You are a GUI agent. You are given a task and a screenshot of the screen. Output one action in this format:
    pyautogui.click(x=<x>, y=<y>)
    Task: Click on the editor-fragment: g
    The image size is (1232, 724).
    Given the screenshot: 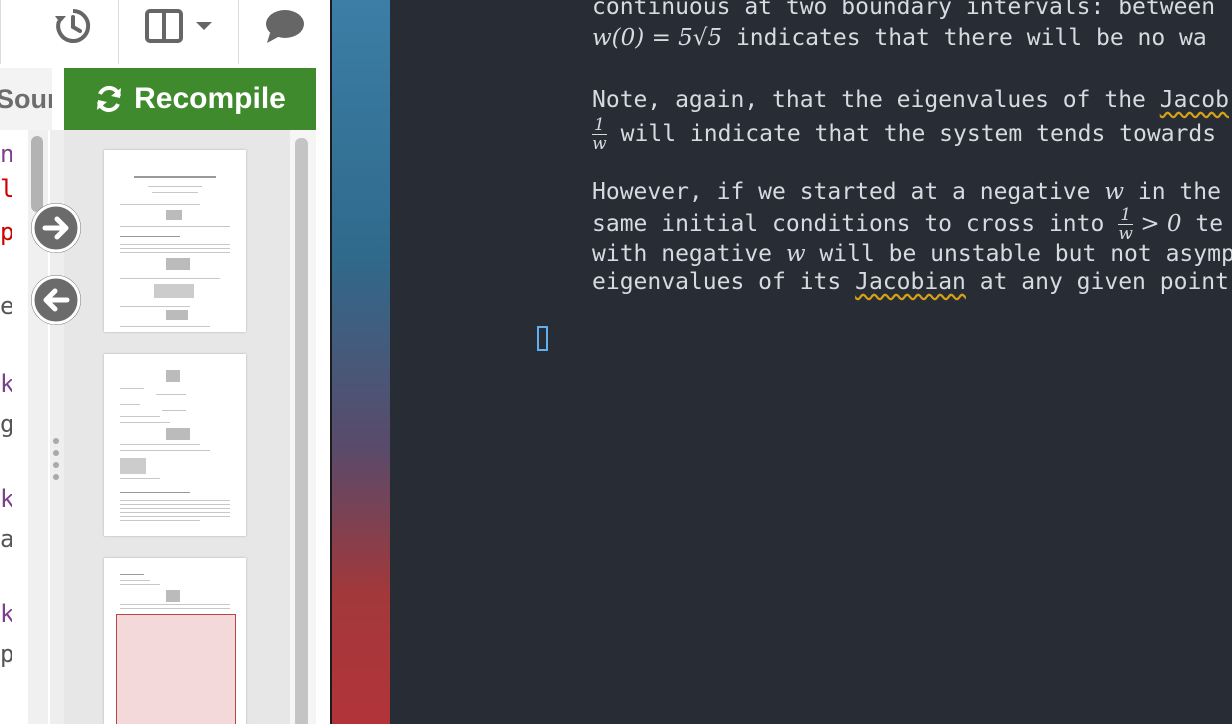 What is the action you would take?
    pyautogui.click(x=6, y=424)
    